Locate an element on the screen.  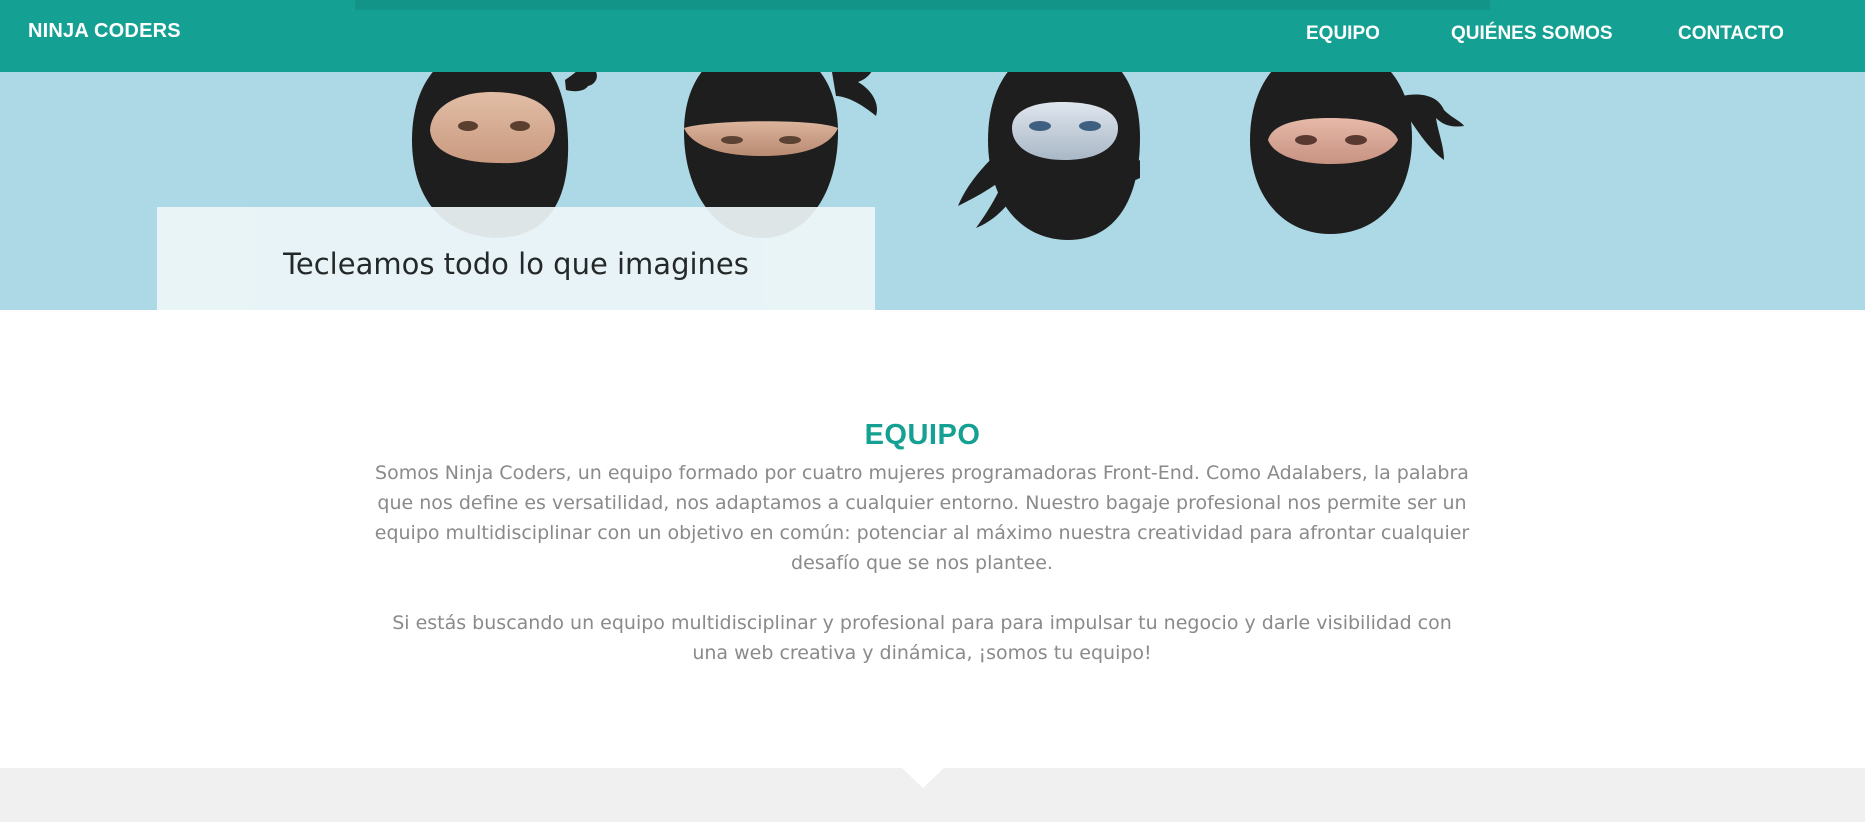
nav-link-quienes-somos: QUIÉNES SOMOS is located at coordinates (1532, 34).